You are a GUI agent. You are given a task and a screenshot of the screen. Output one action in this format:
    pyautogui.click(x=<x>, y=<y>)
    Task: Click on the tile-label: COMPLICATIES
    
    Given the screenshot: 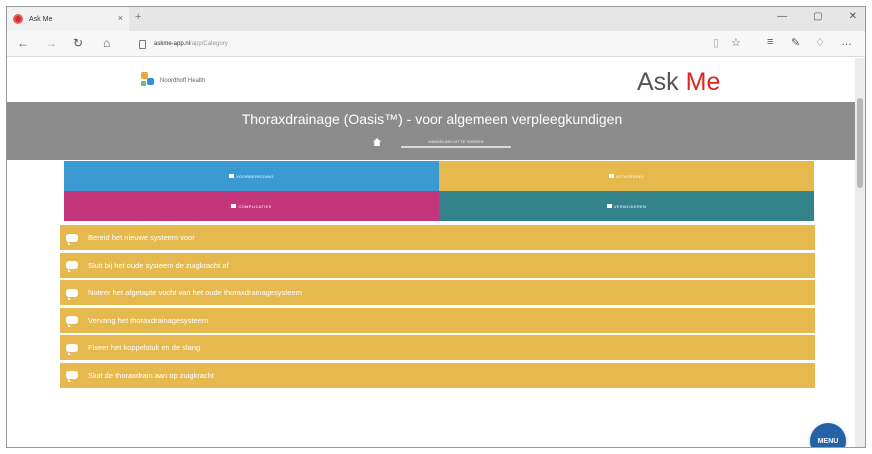 What is the action you would take?
    pyautogui.click(x=255, y=206)
    